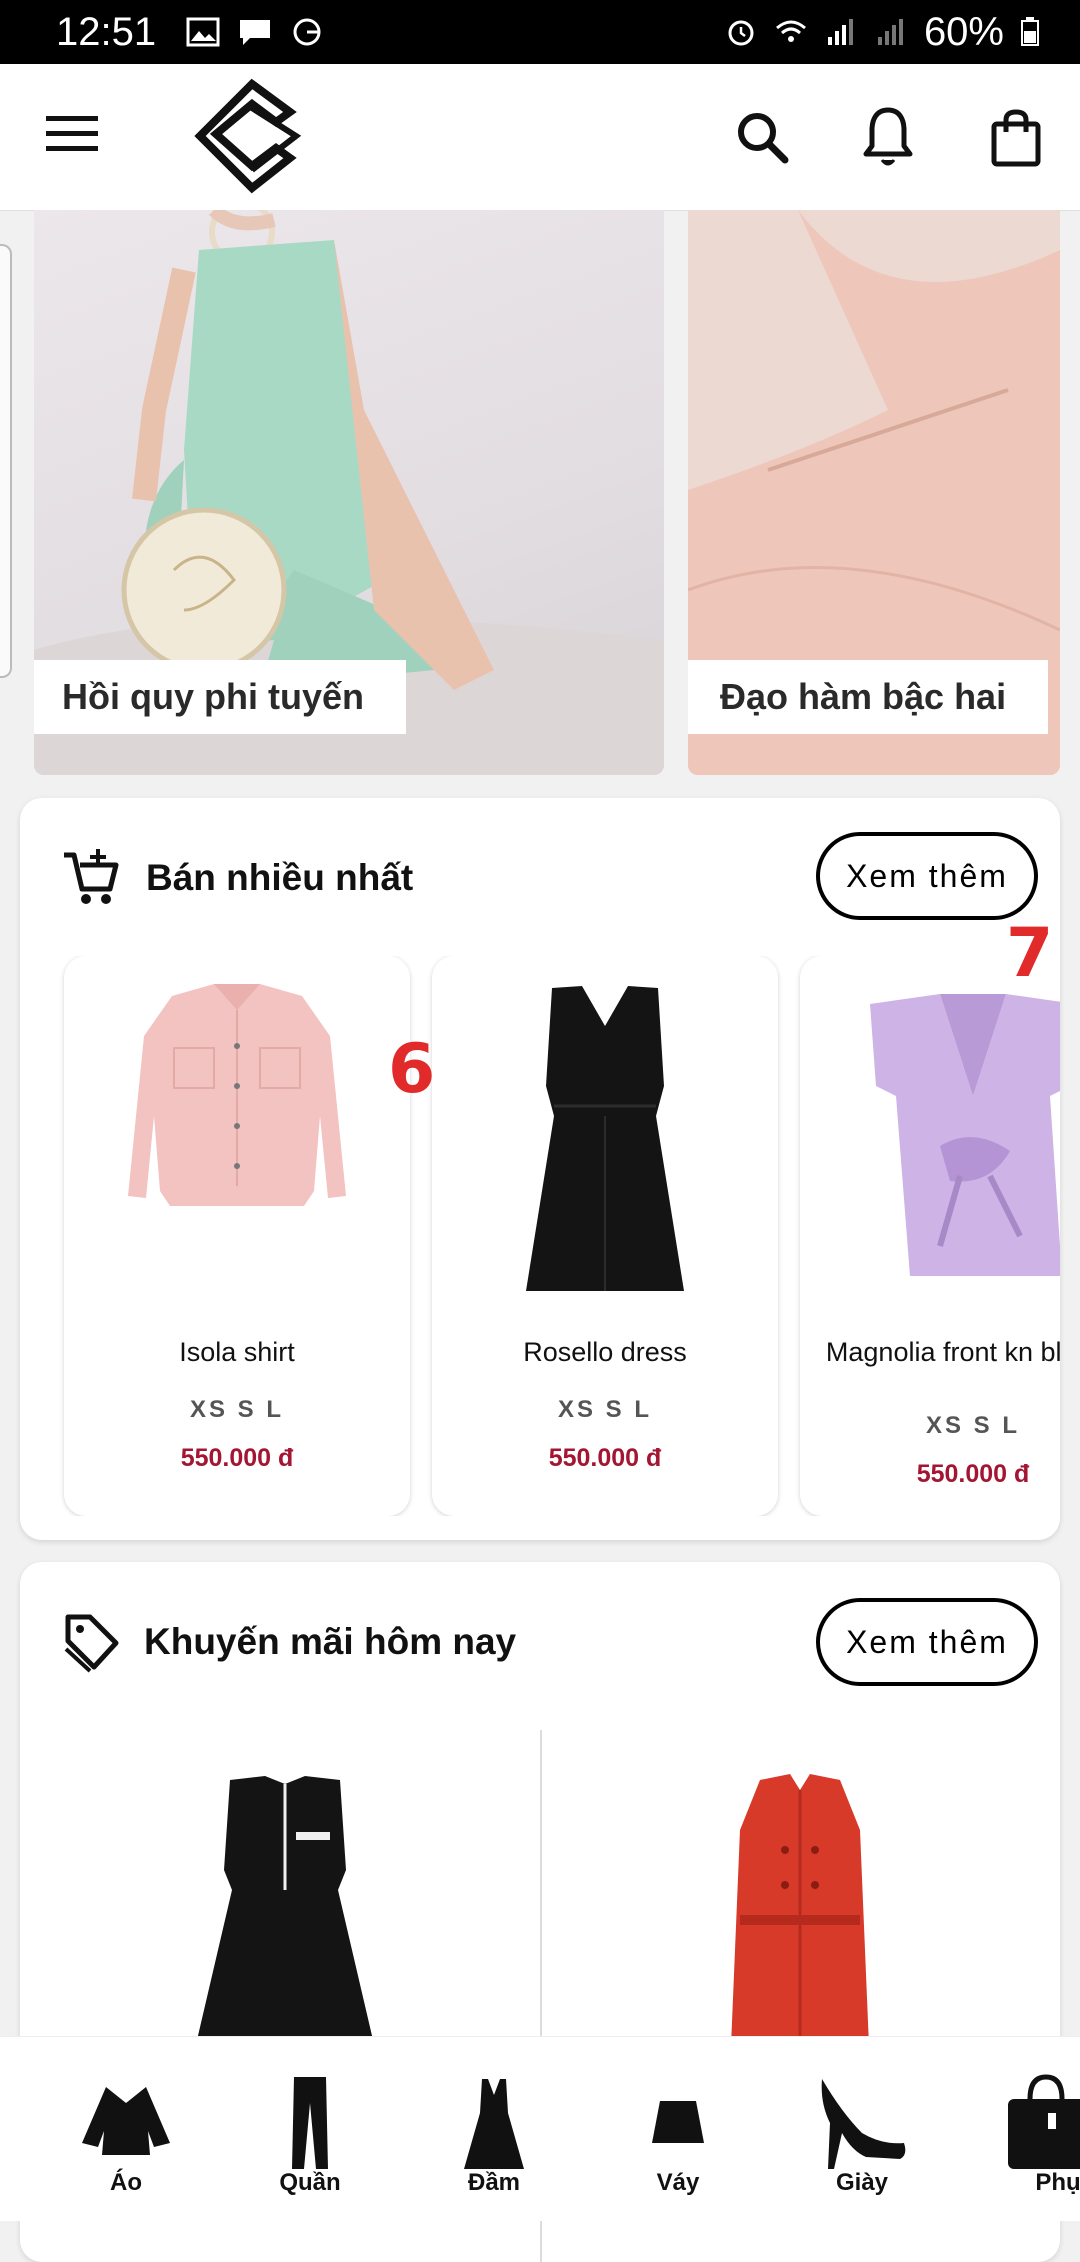  What do you see at coordinates (540, 32) in the screenshot?
I see `status-bar: 12:51 60%` at bounding box center [540, 32].